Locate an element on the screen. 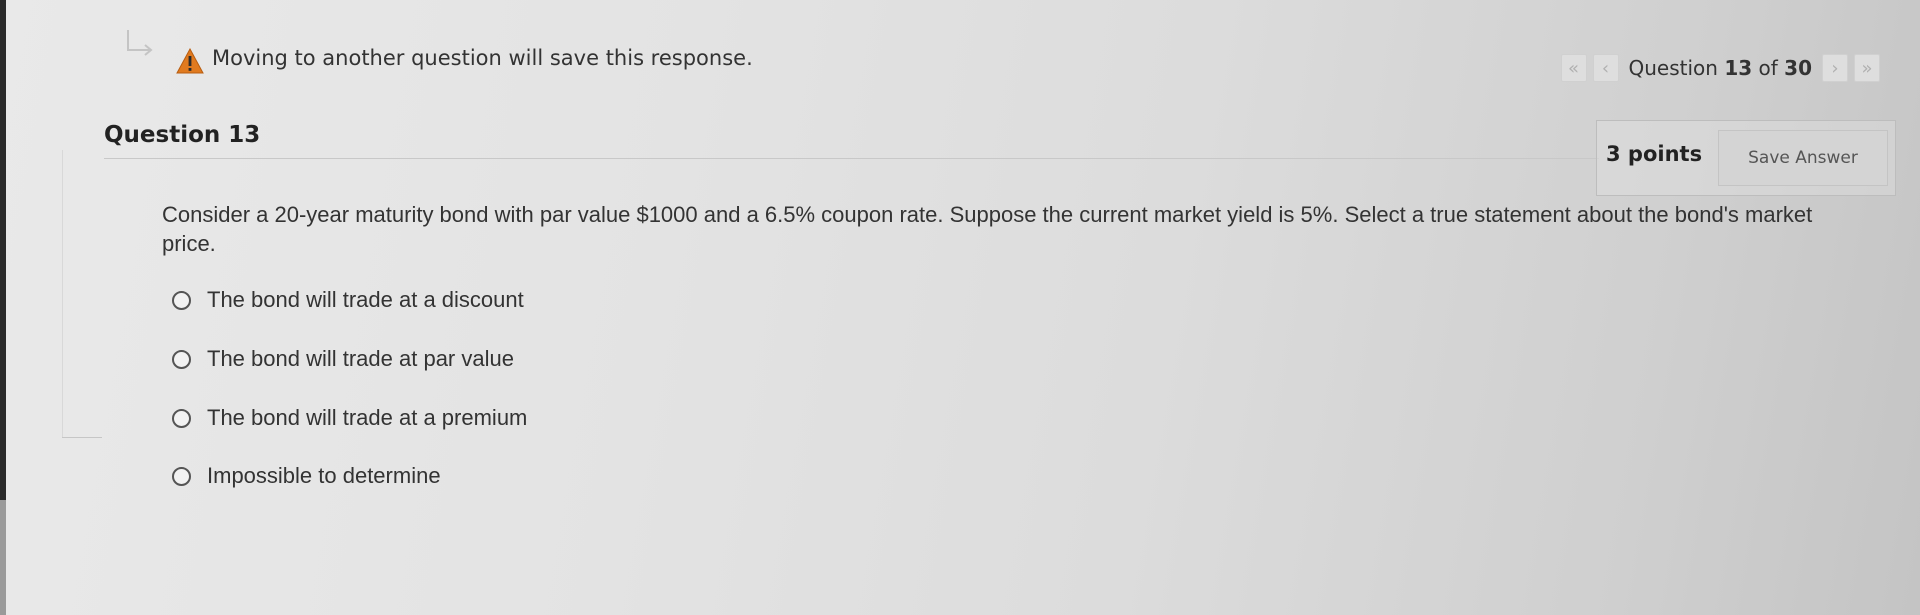  return-arrow-icon is located at coordinates (140, 43).